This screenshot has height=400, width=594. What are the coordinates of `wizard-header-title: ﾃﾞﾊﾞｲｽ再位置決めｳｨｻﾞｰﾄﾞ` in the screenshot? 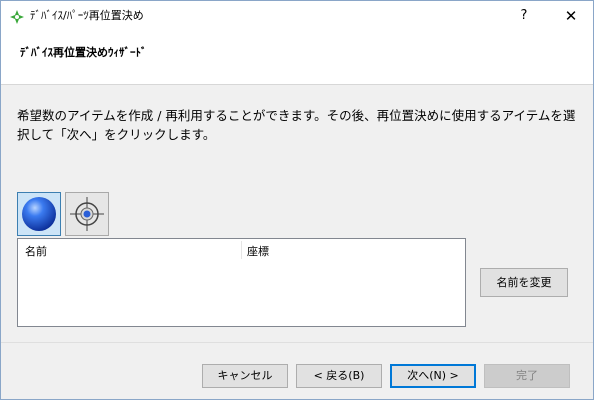 It's located at (83, 52).